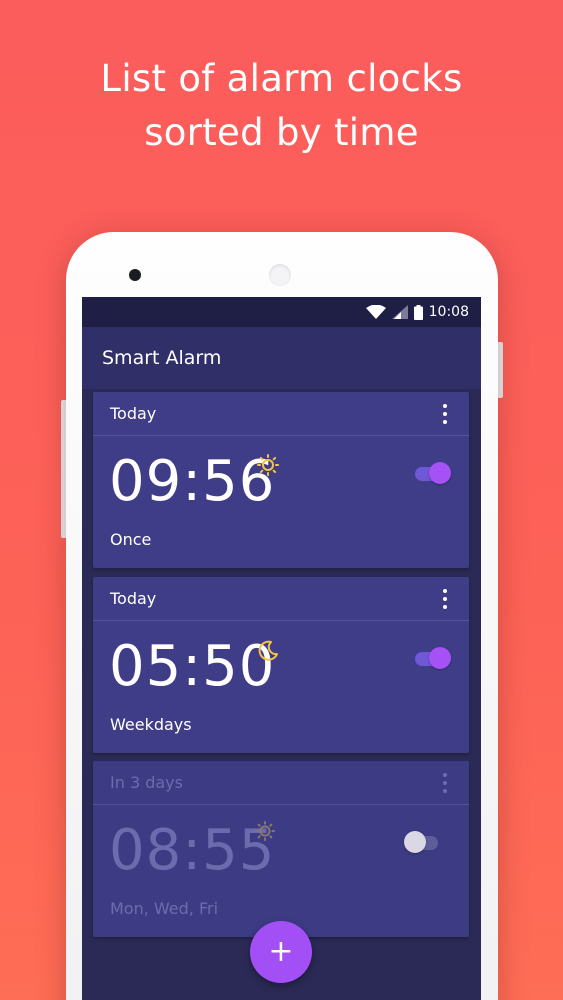 This screenshot has height=1000, width=563. What do you see at coordinates (192, 850) in the screenshot?
I see `alarm-time: 08:55` at bounding box center [192, 850].